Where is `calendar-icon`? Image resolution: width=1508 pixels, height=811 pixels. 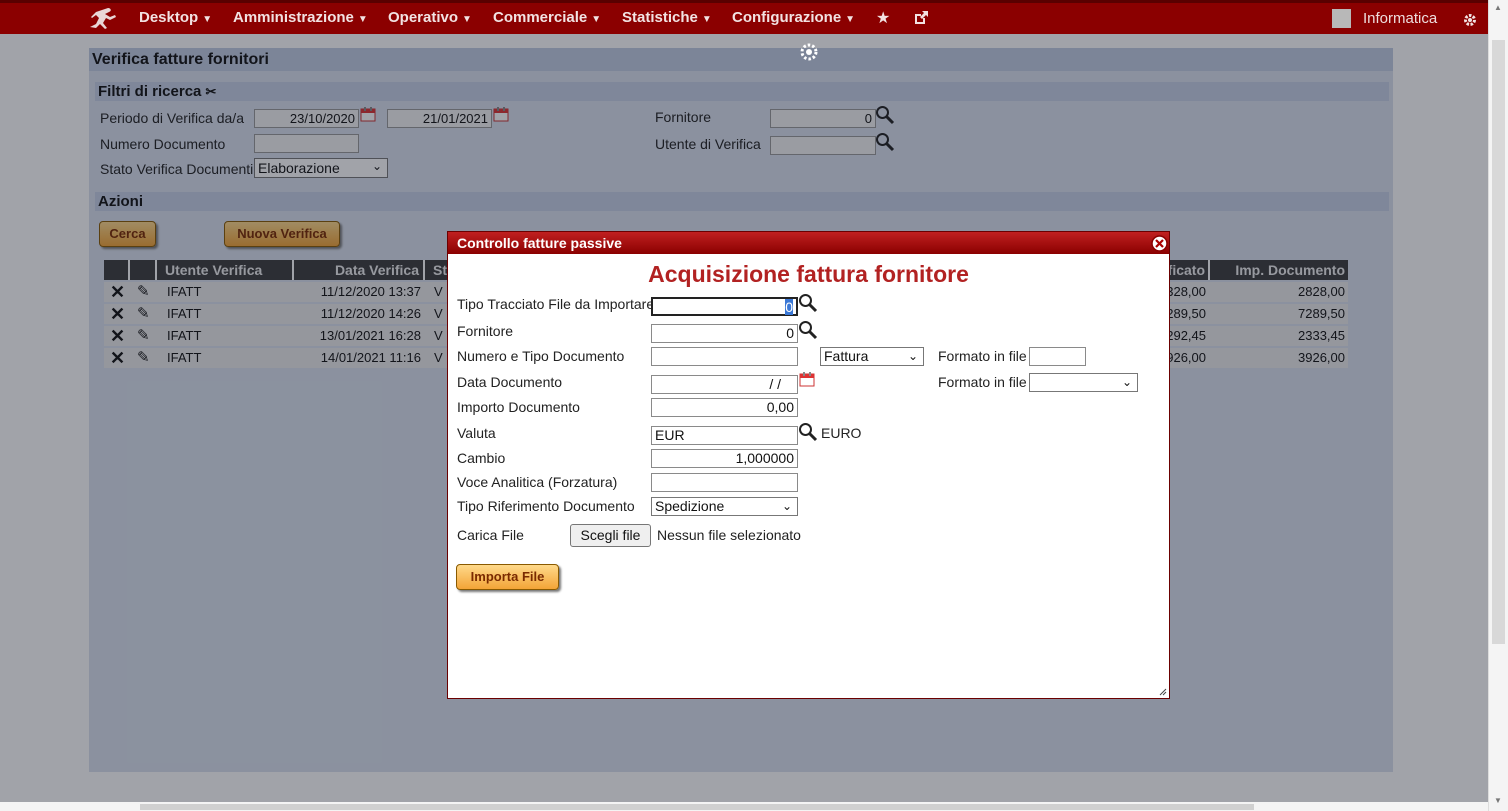 calendar-icon is located at coordinates (807, 379).